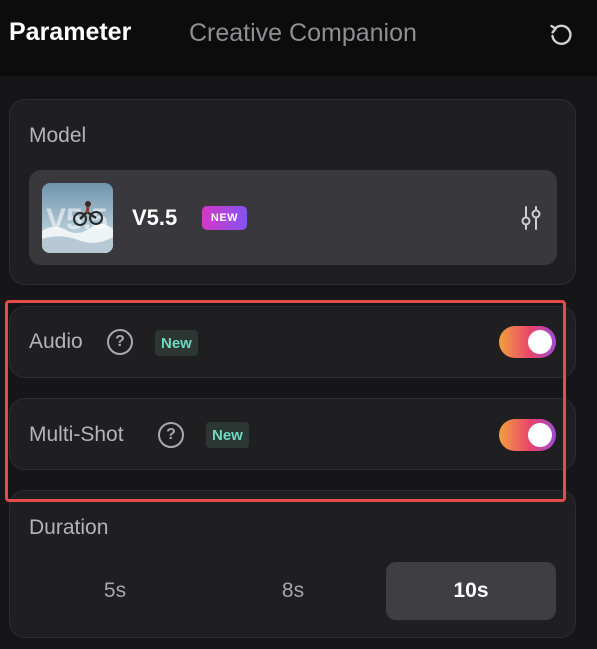  I want to click on svg-text: V5.5, so click(77, 219).